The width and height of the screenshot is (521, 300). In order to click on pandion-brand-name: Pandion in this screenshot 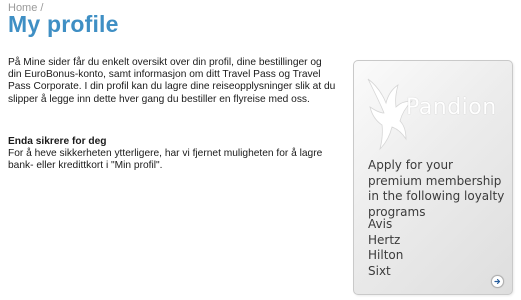, I will do `click(451, 107)`.